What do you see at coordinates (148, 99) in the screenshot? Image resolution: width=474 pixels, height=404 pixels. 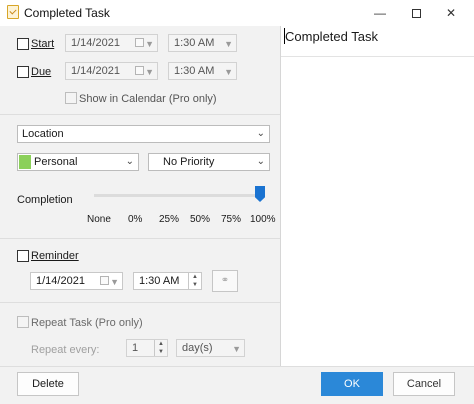 I see `show-in-calendar-label: Show in Calendar (Pro only)` at bounding box center [148, 99].